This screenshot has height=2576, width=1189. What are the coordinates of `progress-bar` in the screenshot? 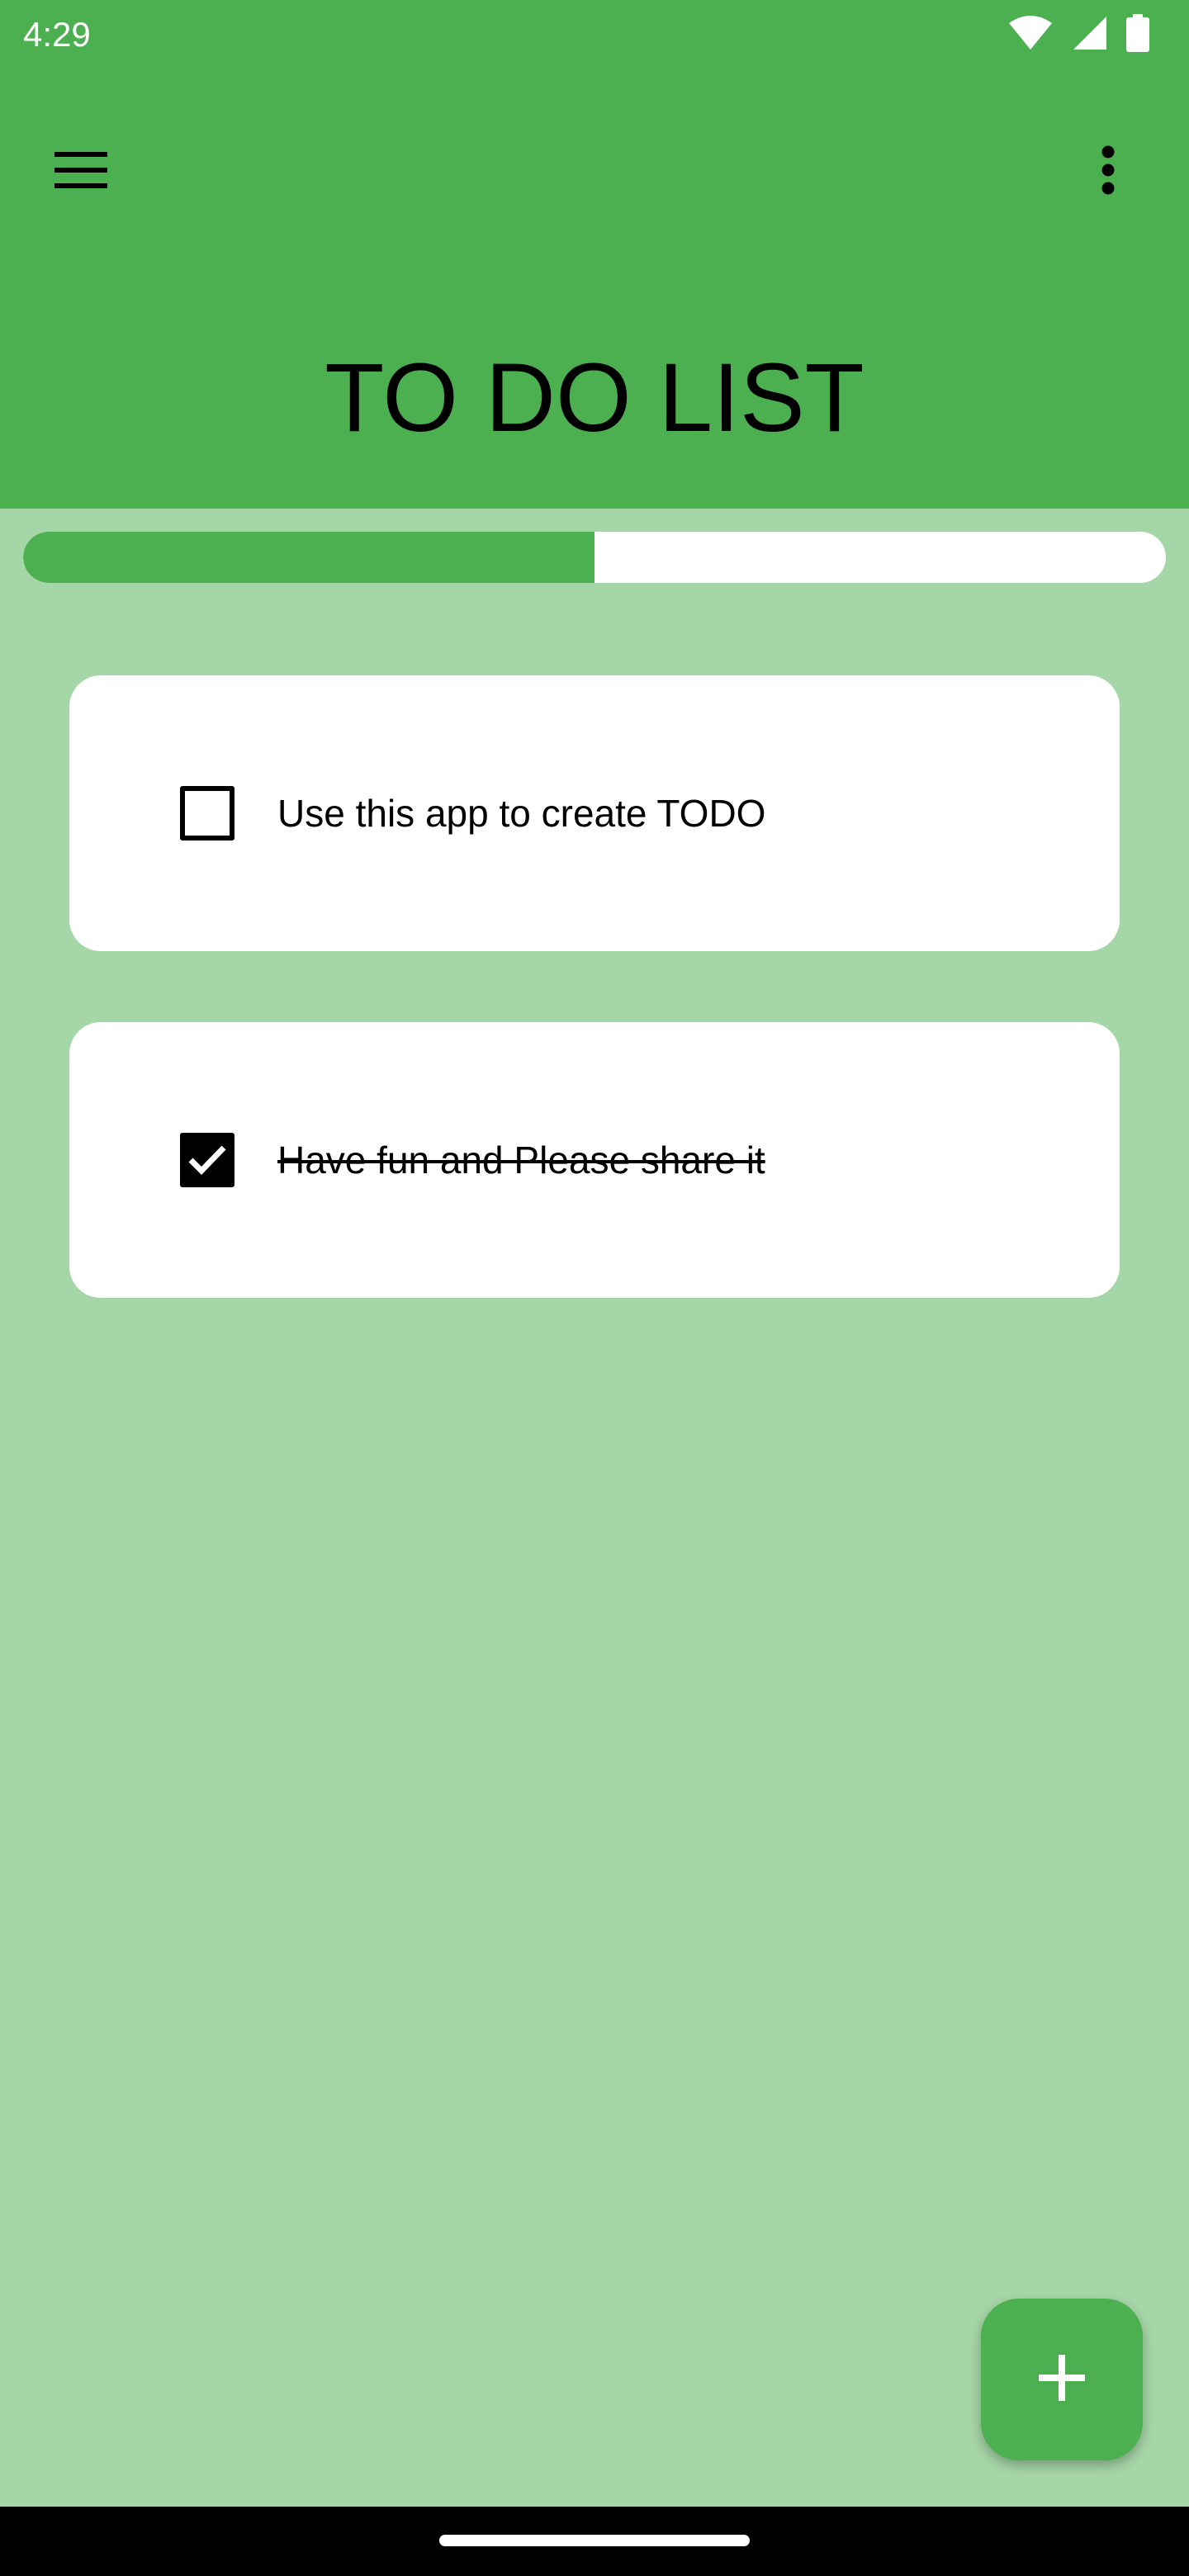 It's located at (594, 557).